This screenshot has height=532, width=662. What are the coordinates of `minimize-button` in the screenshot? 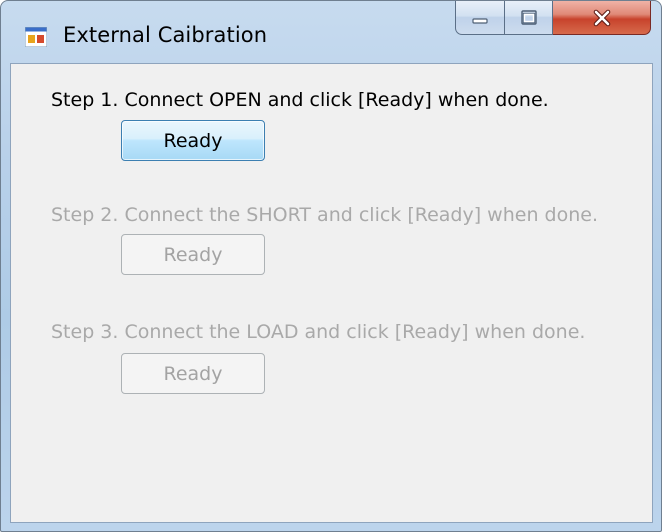 It's located at (480, 18).